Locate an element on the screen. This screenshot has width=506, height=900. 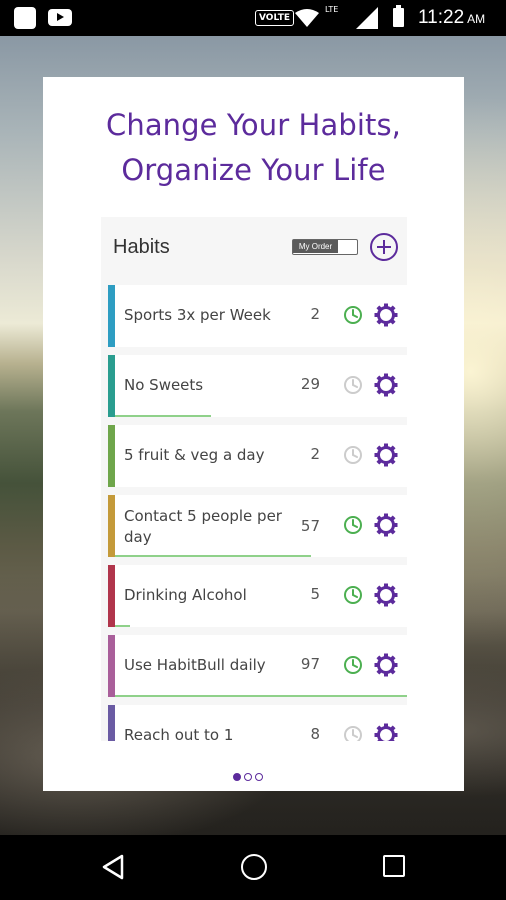
headline-line-2: Organize Your Life is located at coordinates (253, 170).